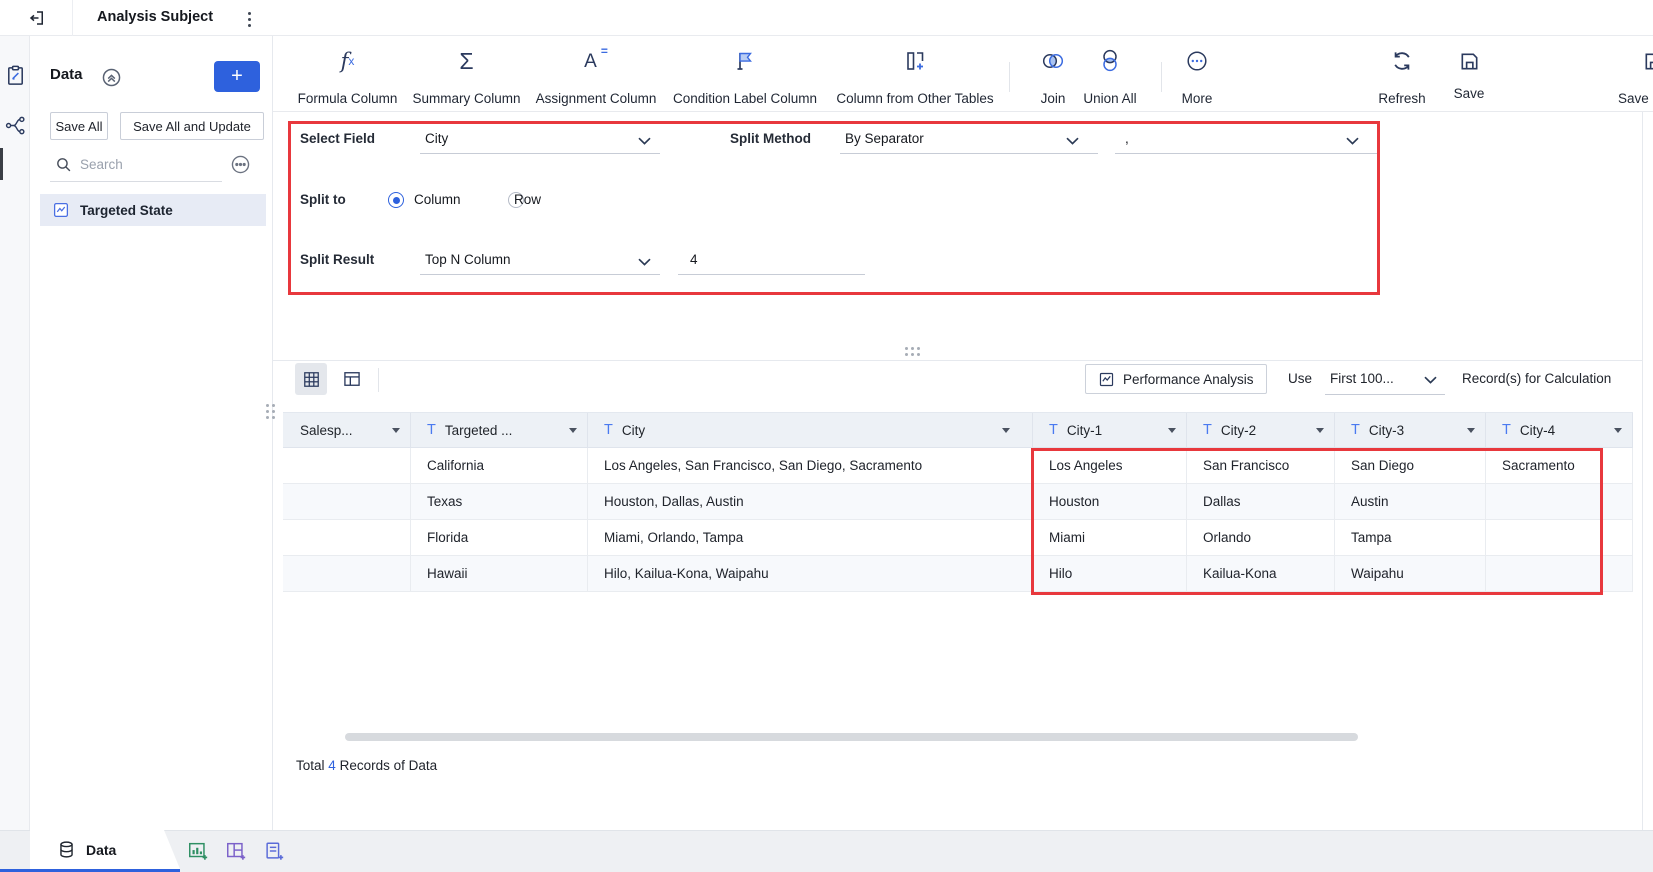 The image size is (1653, 872). Describe the element at coordinates (111, 77) in the screenshot. I see `collapse-panel-icon` at that location.